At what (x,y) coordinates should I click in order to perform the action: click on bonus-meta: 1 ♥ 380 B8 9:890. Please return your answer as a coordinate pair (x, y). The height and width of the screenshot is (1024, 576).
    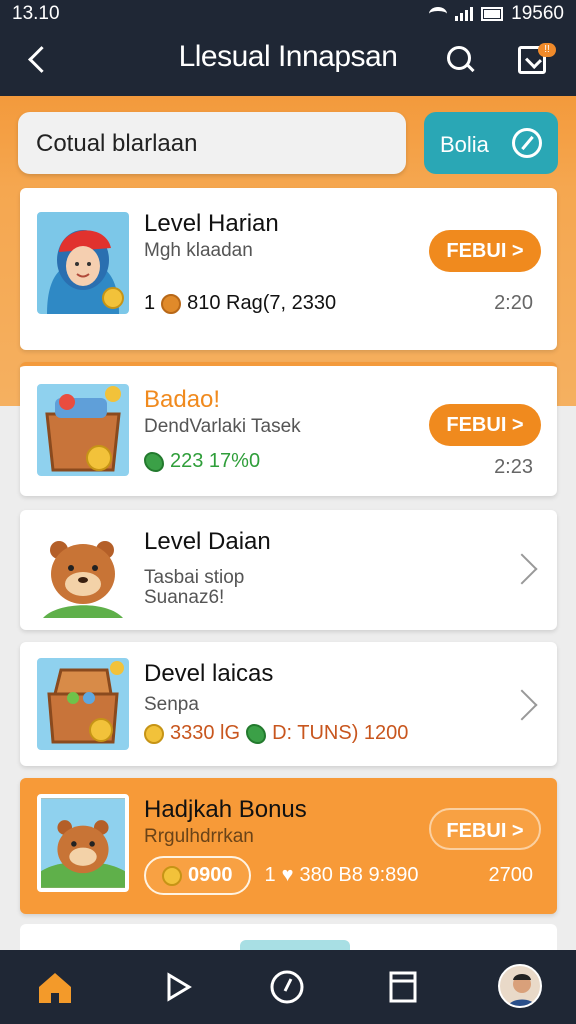
    Looking at the image, I should click on (342, 875).